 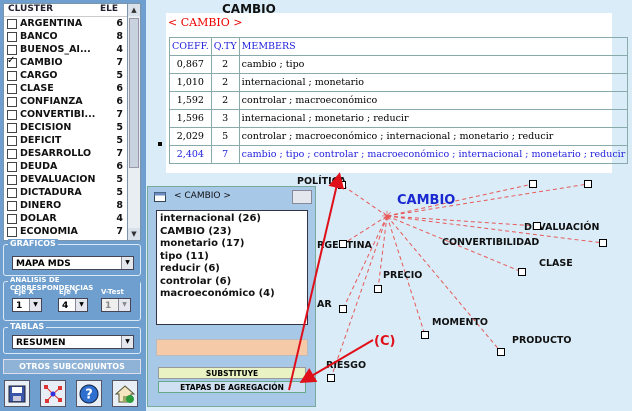 What do you see at coordinates (336, 361) in the screenshot?
I see `annotation-arrow-left` at bounding box center [336, 361].